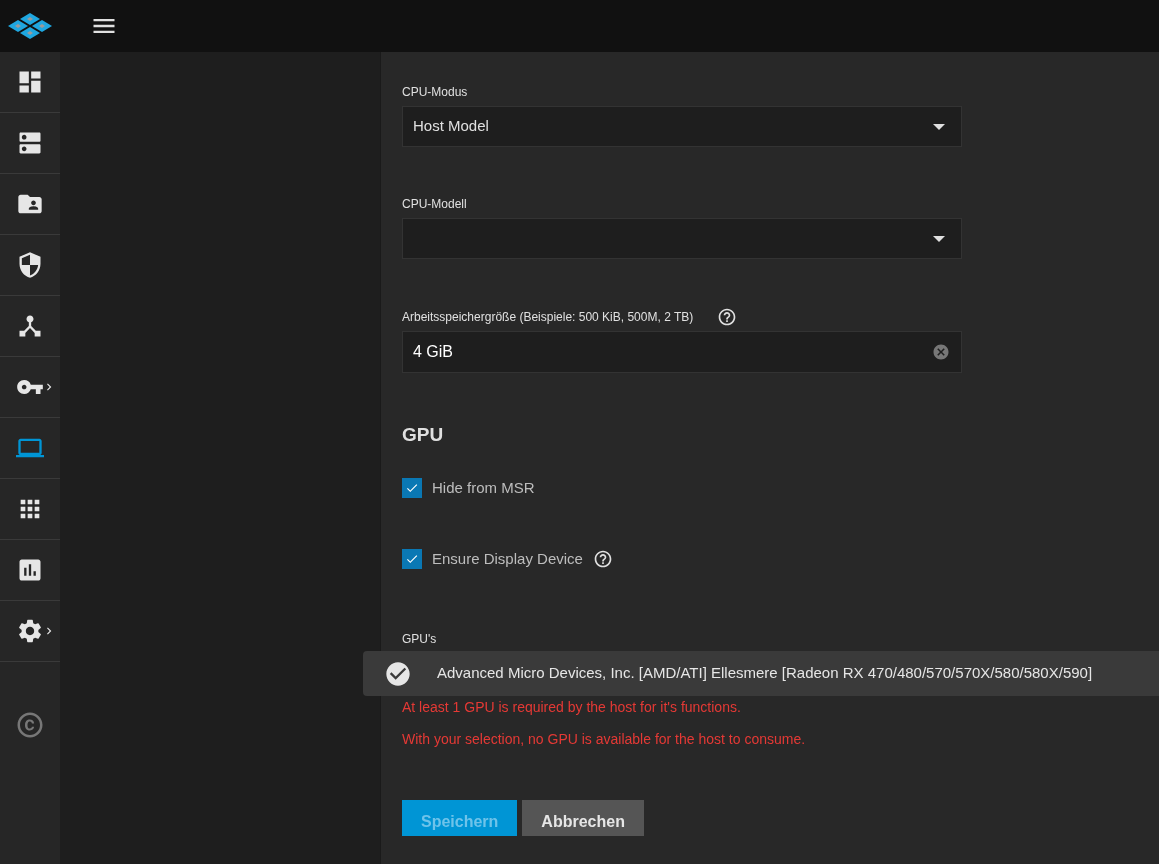 The image size is (1159, 864). I want to click on field-label: CPU-Modell, so click(435, 204).